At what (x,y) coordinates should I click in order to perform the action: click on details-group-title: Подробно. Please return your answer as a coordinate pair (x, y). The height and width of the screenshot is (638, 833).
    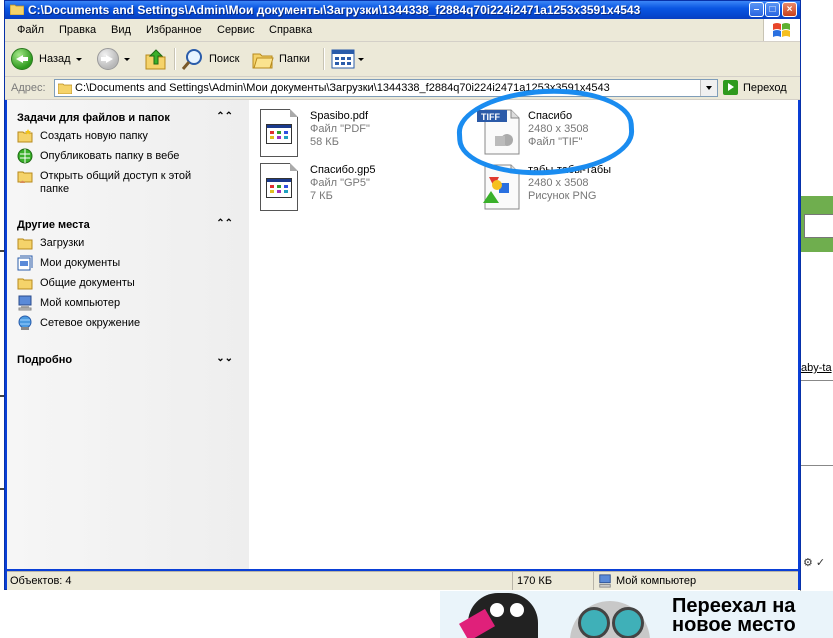
    Looking at the image, I should click on (45, 360).